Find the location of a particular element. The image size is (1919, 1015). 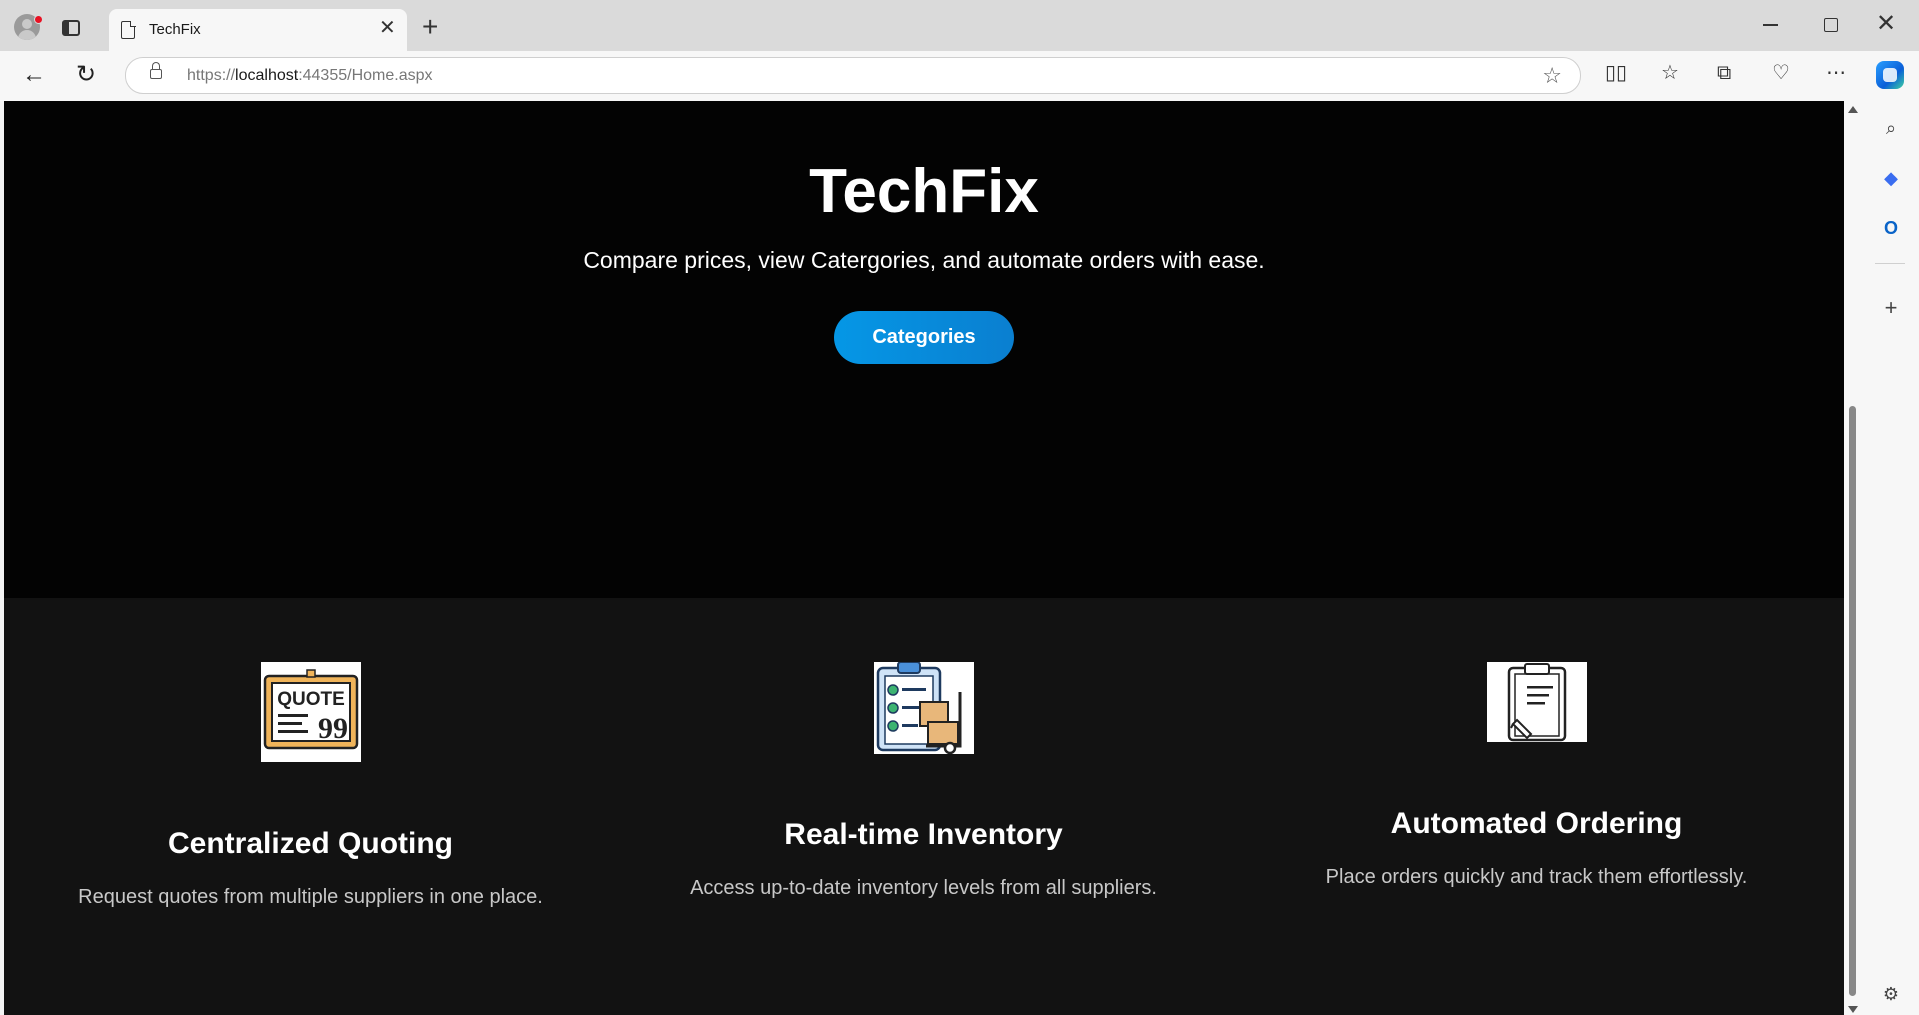

scroll-thumb is located at coordinates (1852, 701).